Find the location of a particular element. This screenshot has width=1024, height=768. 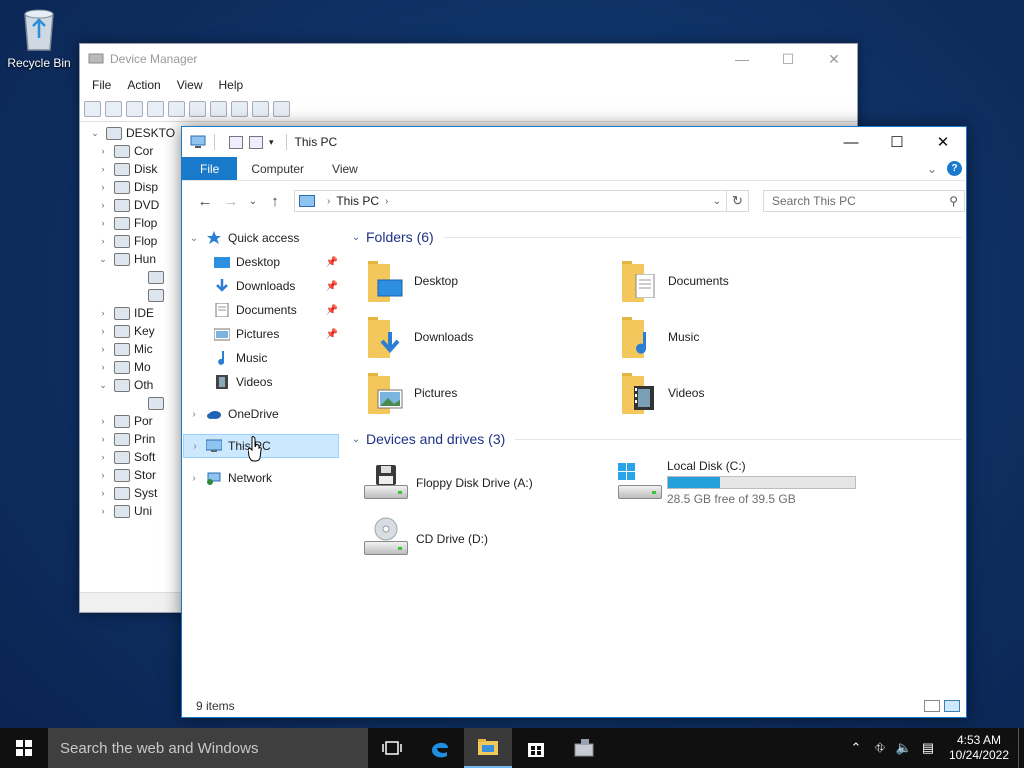

tab-computer: Computer is located at coordinates (277, 168).